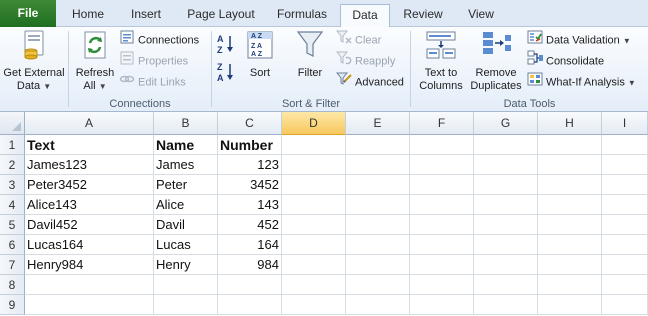 This screenshot has width=648, height=316. Describe the element at coordinates (260, 54) in the screenshot. I see `sort-button: A ZZ AA Z Sort` at that location.